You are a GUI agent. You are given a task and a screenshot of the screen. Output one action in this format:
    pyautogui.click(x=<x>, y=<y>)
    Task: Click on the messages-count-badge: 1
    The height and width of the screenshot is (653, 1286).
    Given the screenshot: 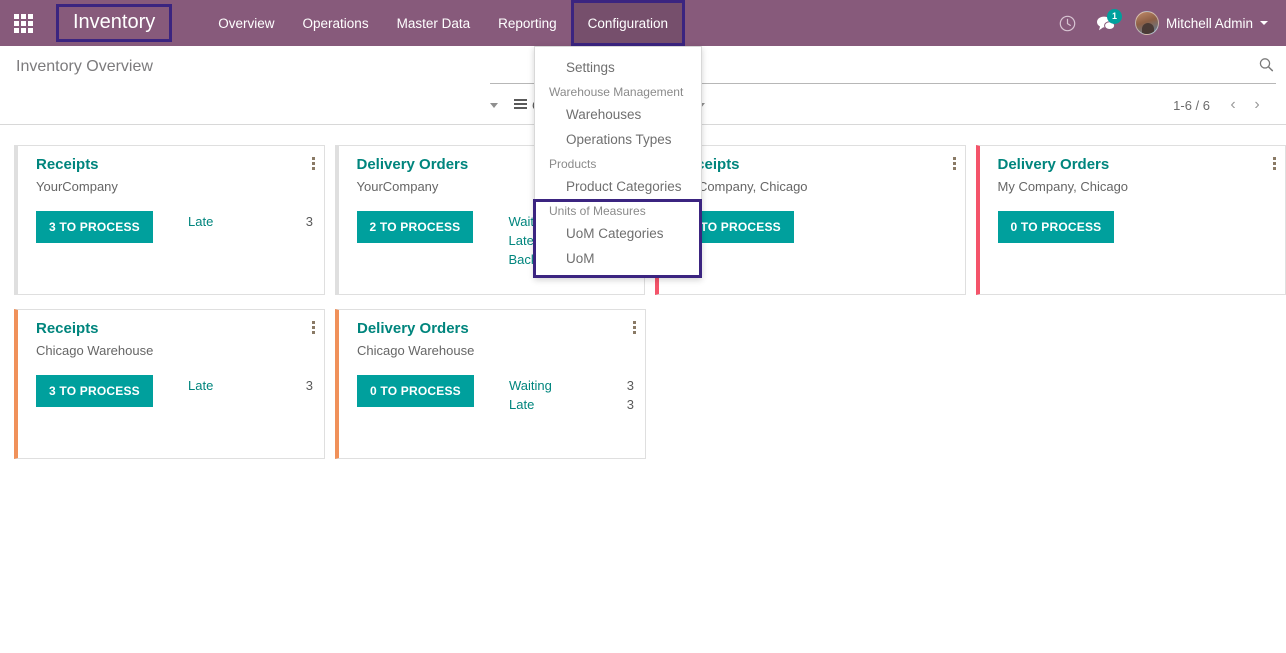 What is the action you would take?
    pyautogui.click(x=1114, y=16)
    